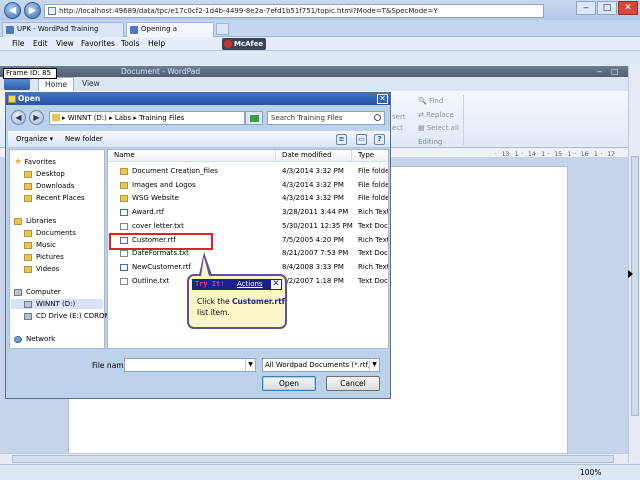  Describe the element at coordinates (382, 99) in the screenshot. I see `dialog-close-button: ✕` at that location.